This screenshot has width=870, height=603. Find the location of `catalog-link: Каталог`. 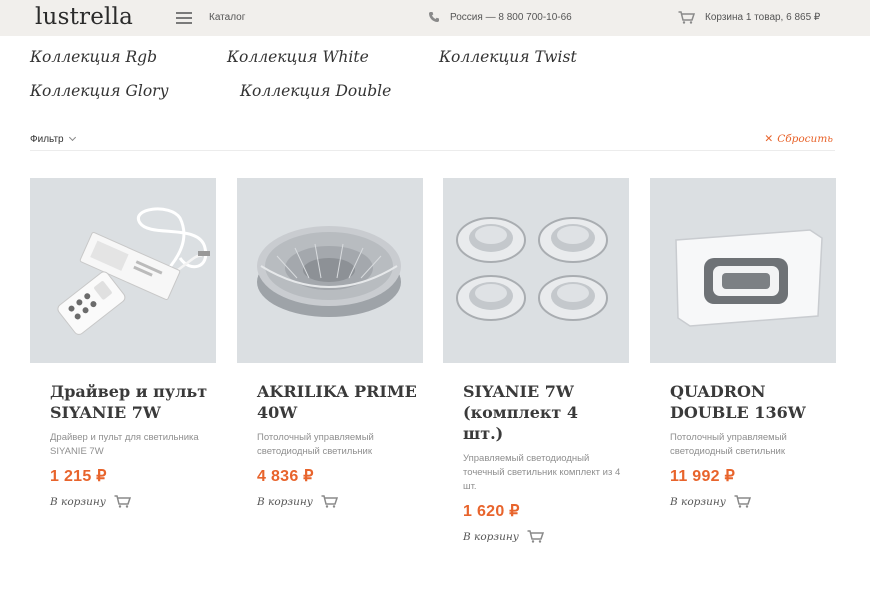

catalog-link: Каталог is located at coordinates (227, 17).